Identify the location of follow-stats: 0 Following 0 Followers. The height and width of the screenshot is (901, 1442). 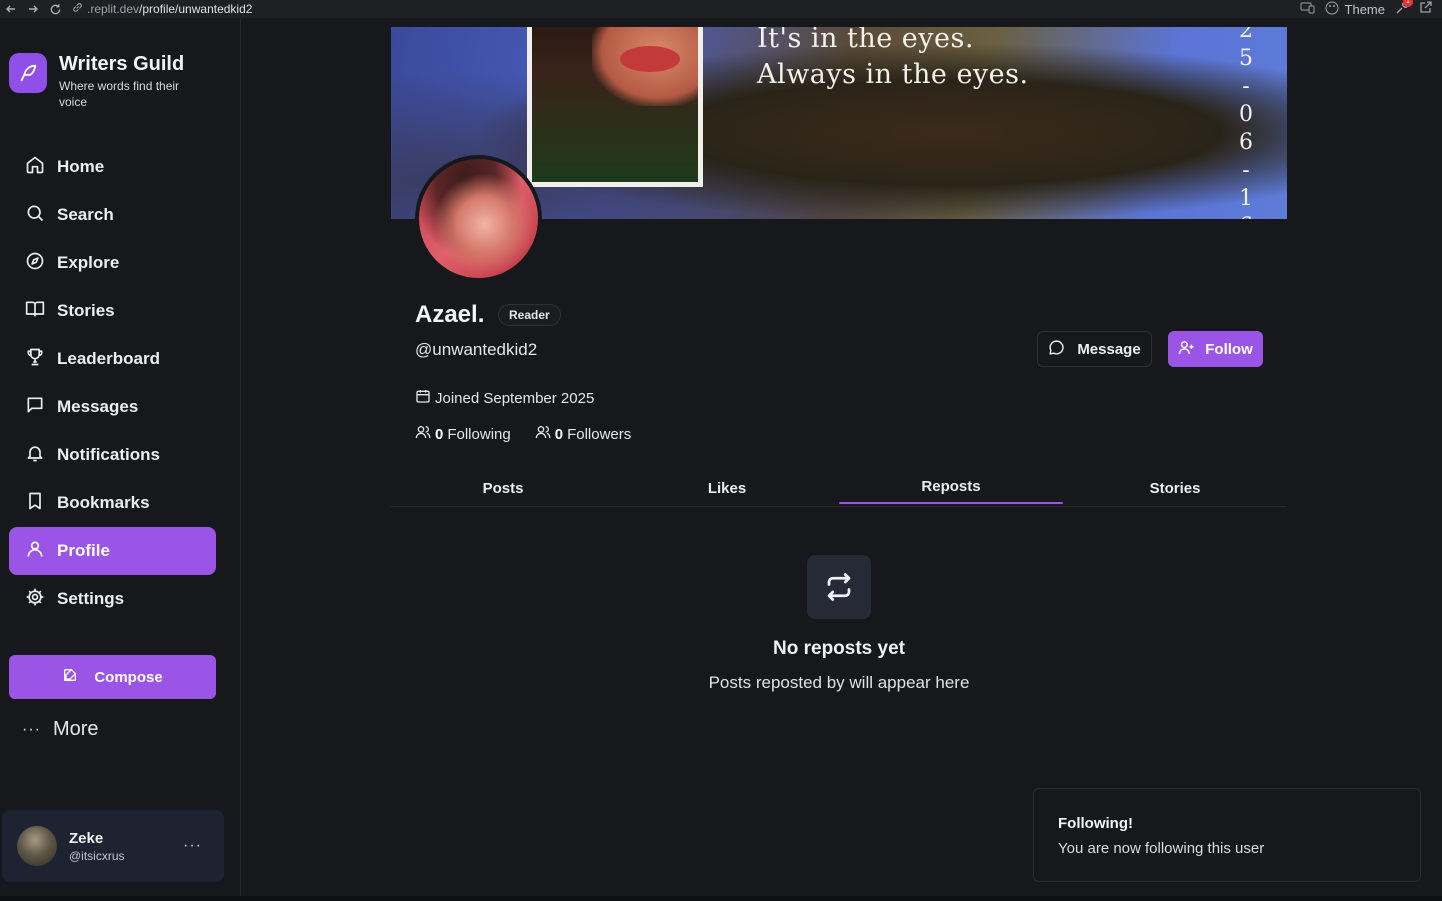
(523, 434).